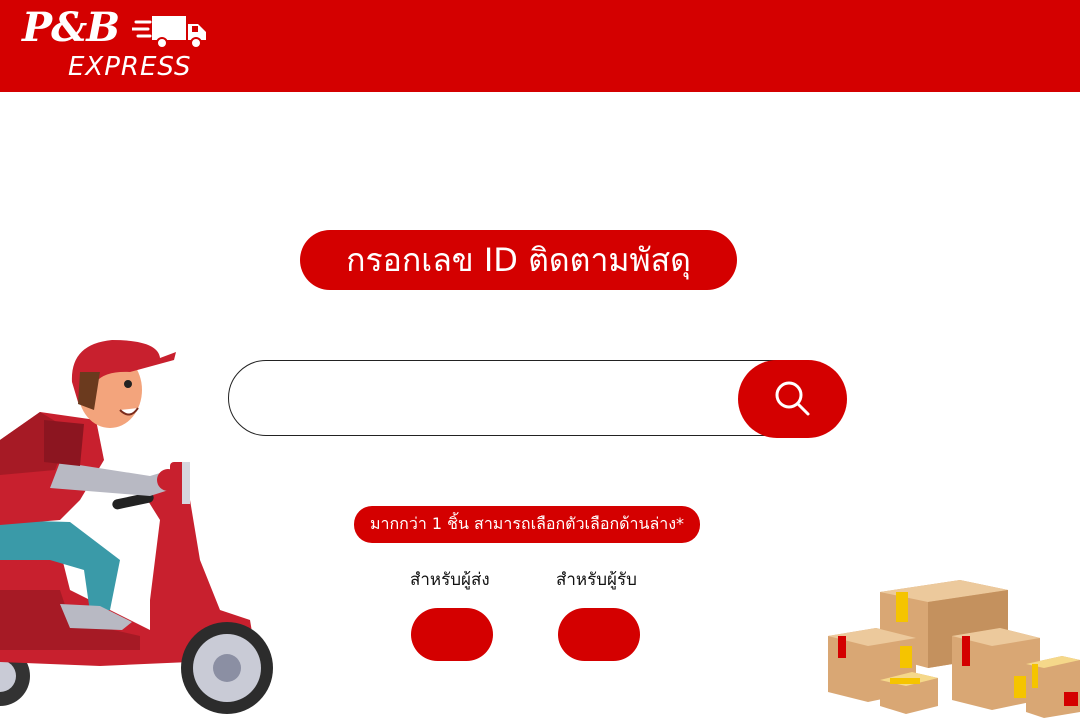 The height and width of the screenshot is (720, 1080). Describe the element at coordinates (596, 580) in the screenshot. I see `receiver-option-label: สำหรับผู้รับ` at that location.